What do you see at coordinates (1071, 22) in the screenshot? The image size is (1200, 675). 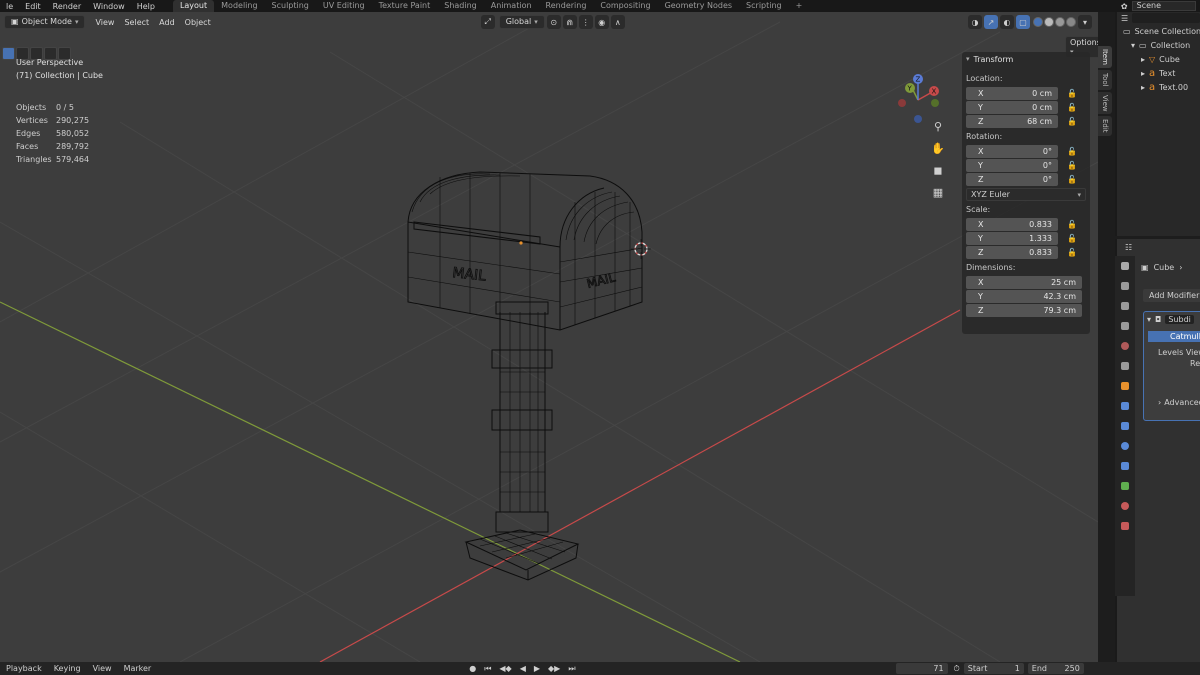 I see `rendered-shading-icon` at bounding box center [1071, 22].